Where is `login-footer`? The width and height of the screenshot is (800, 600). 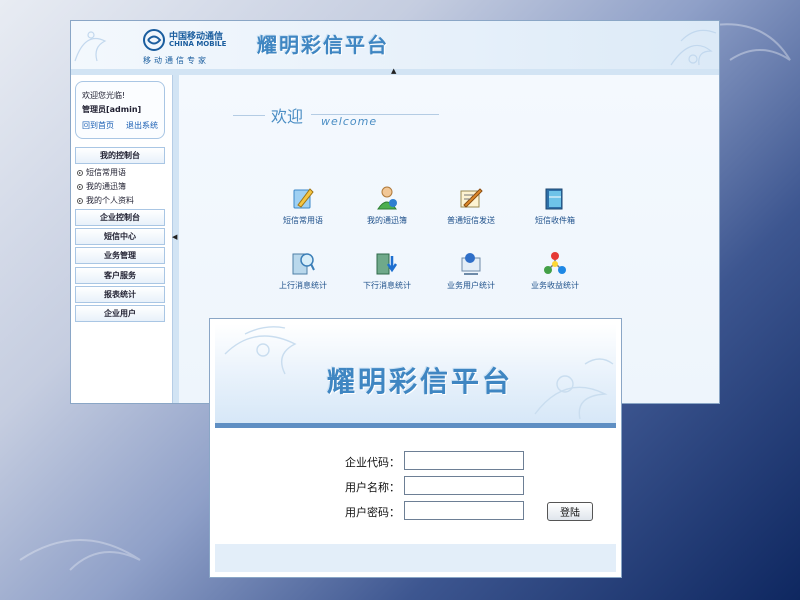 login-footer is located at coordinates (415, 558).